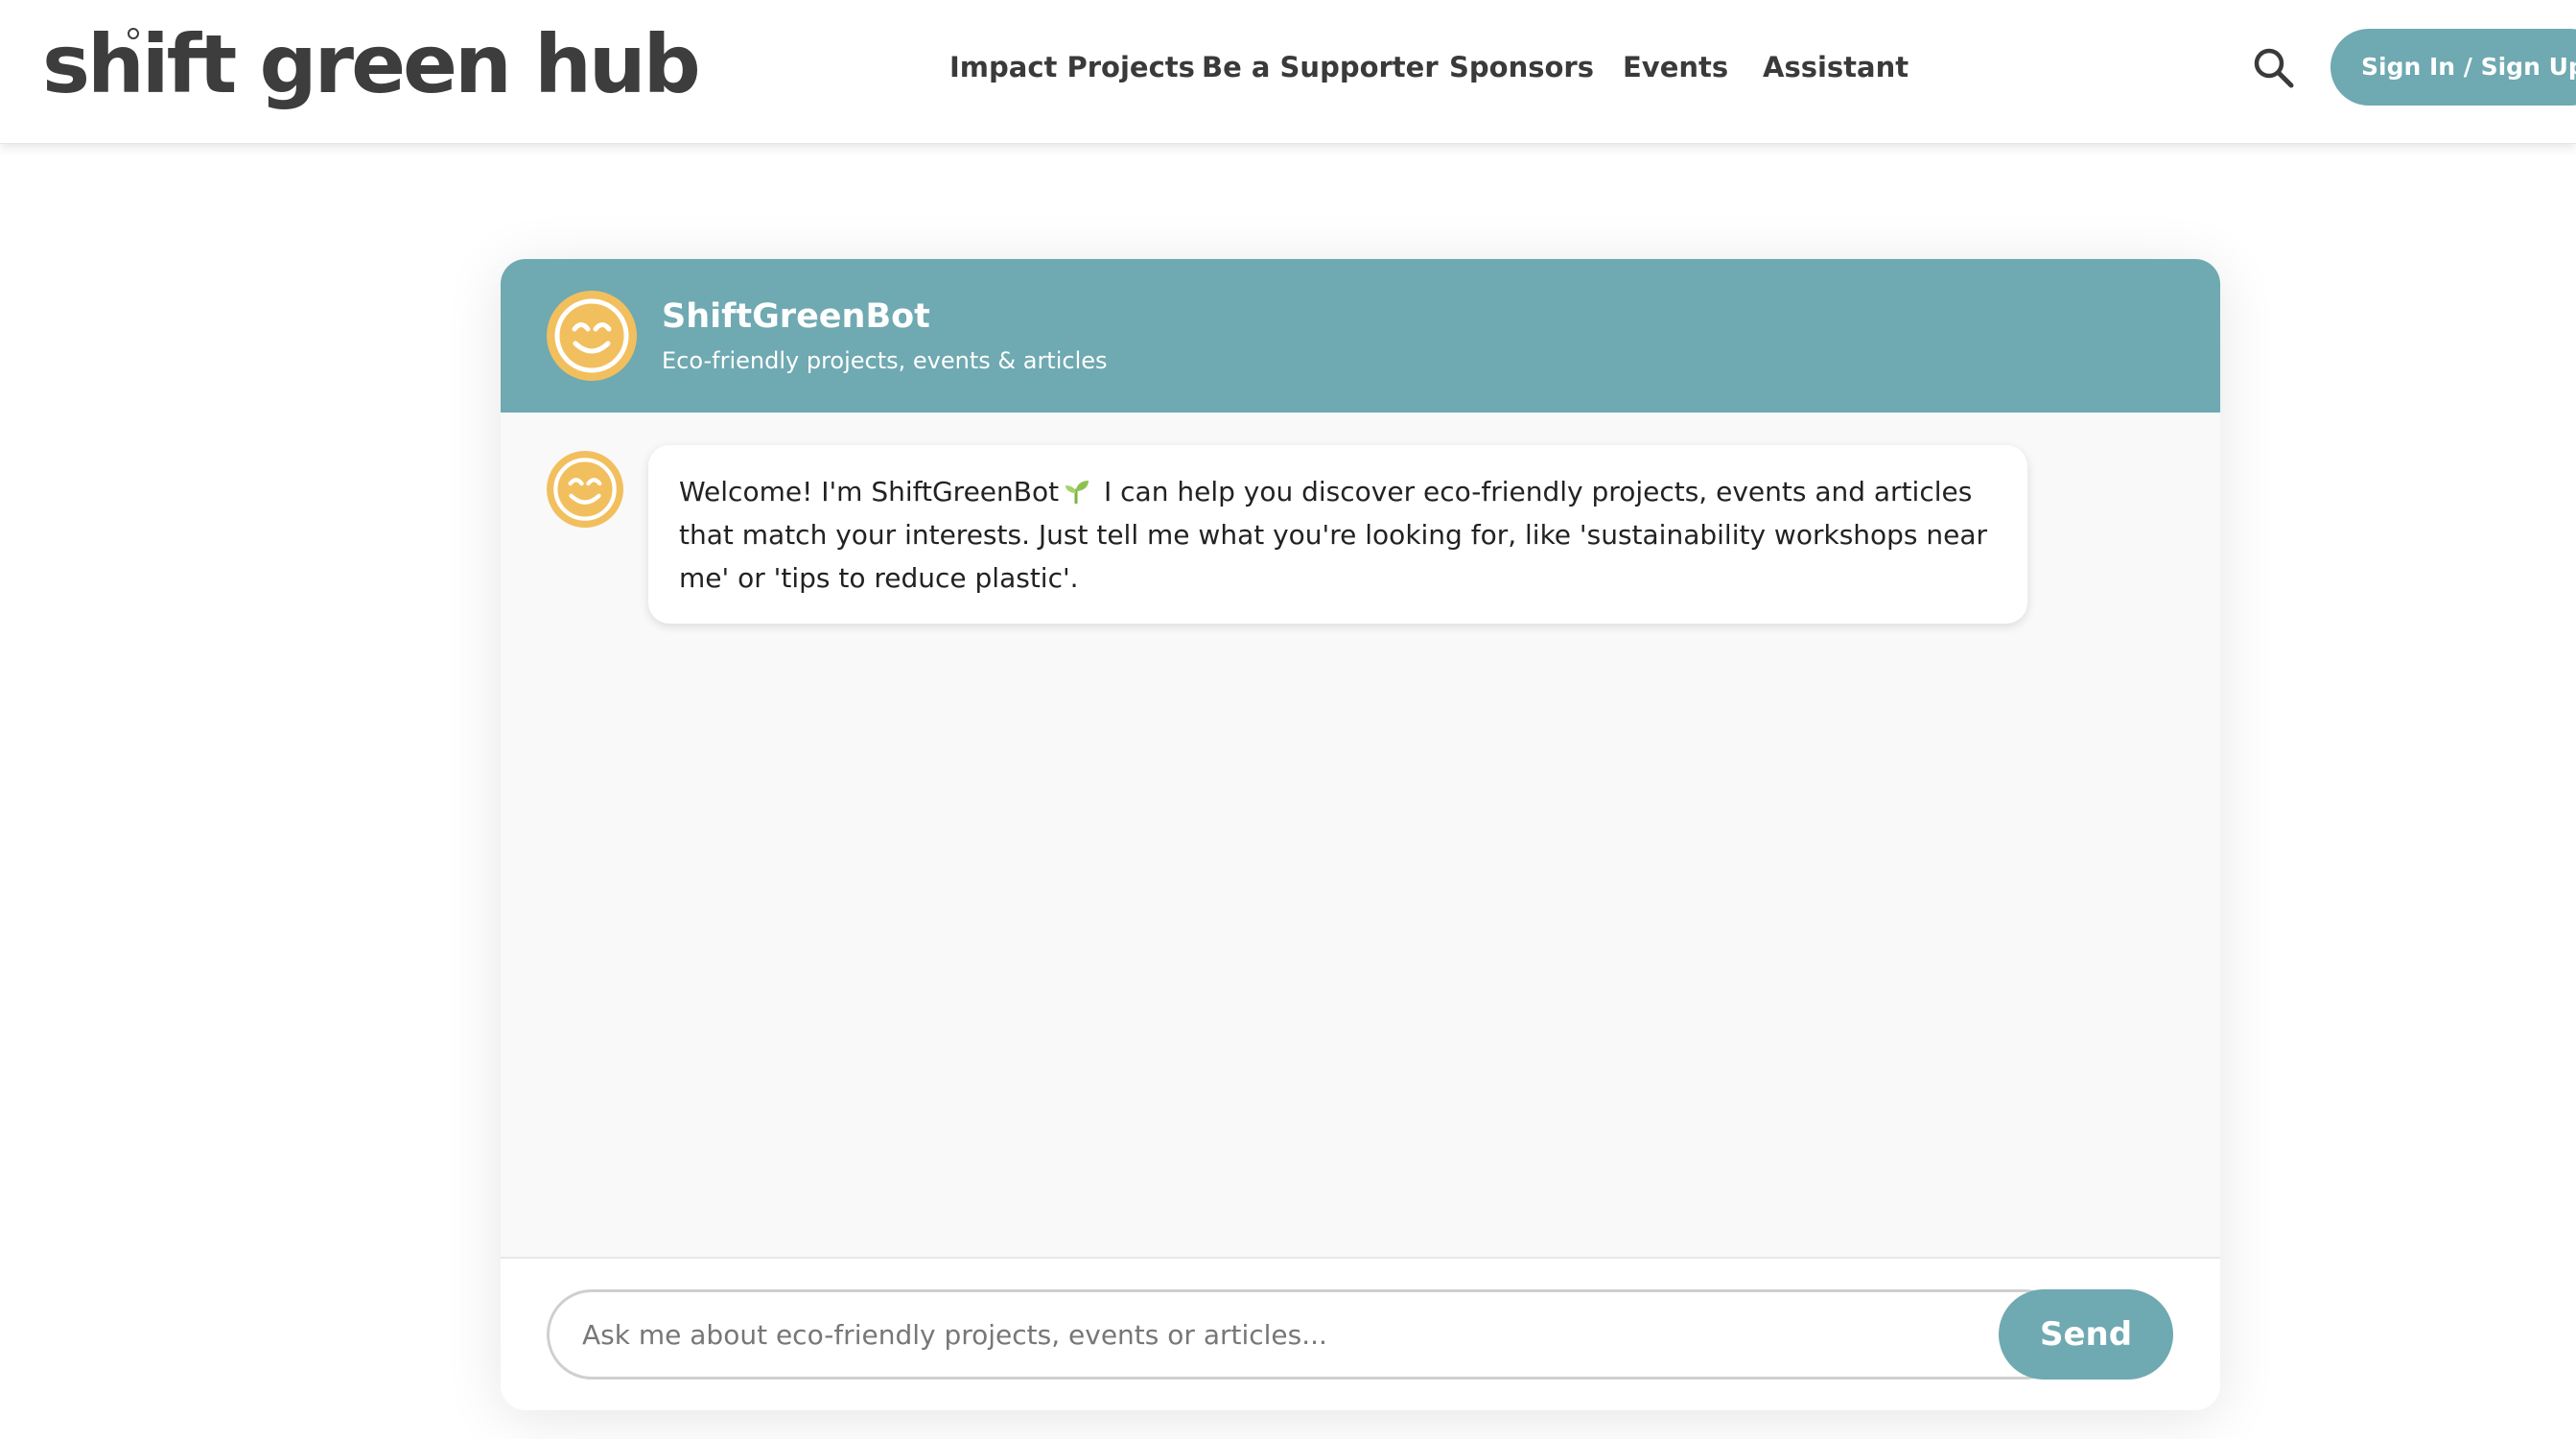 This screenshot has height=1439, width=2576. I want to click on bot-subtitle: Eco-friendly projects, events & articles, so click(885, 360).